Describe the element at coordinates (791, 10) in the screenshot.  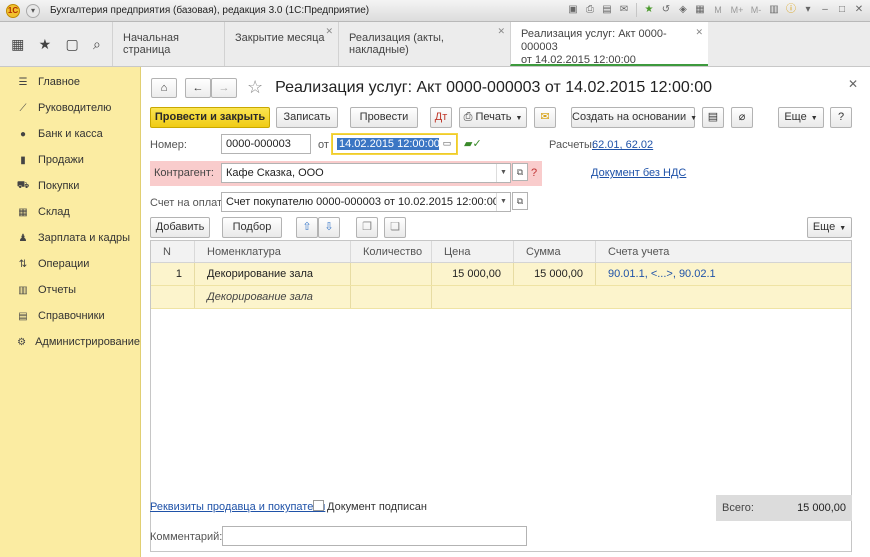
I see `info-icon: ⓘ` at that location.